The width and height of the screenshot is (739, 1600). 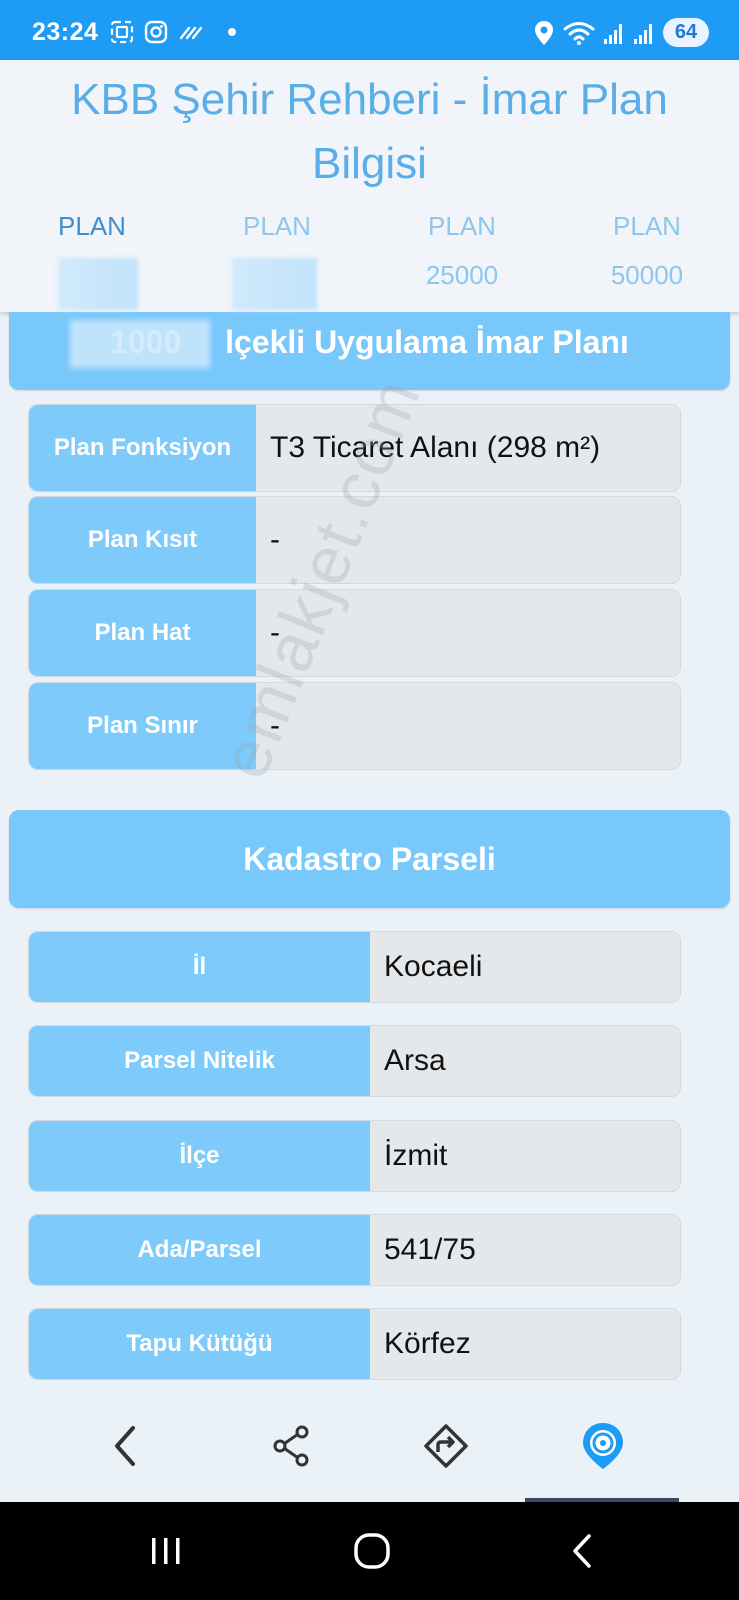 I want to click on status-notification-icons, so click(x=175, y=32).